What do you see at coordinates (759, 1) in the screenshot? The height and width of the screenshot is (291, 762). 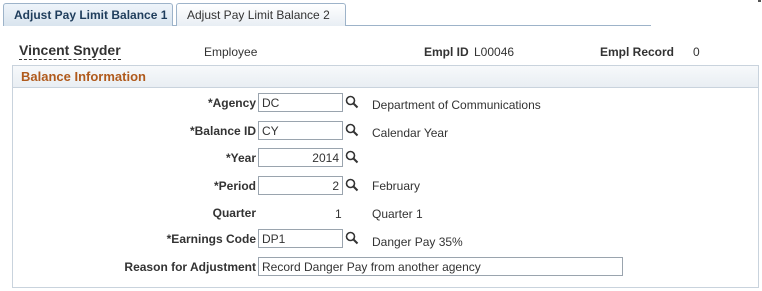 I see `window-edge-mark` at bounding box center [759, 1].